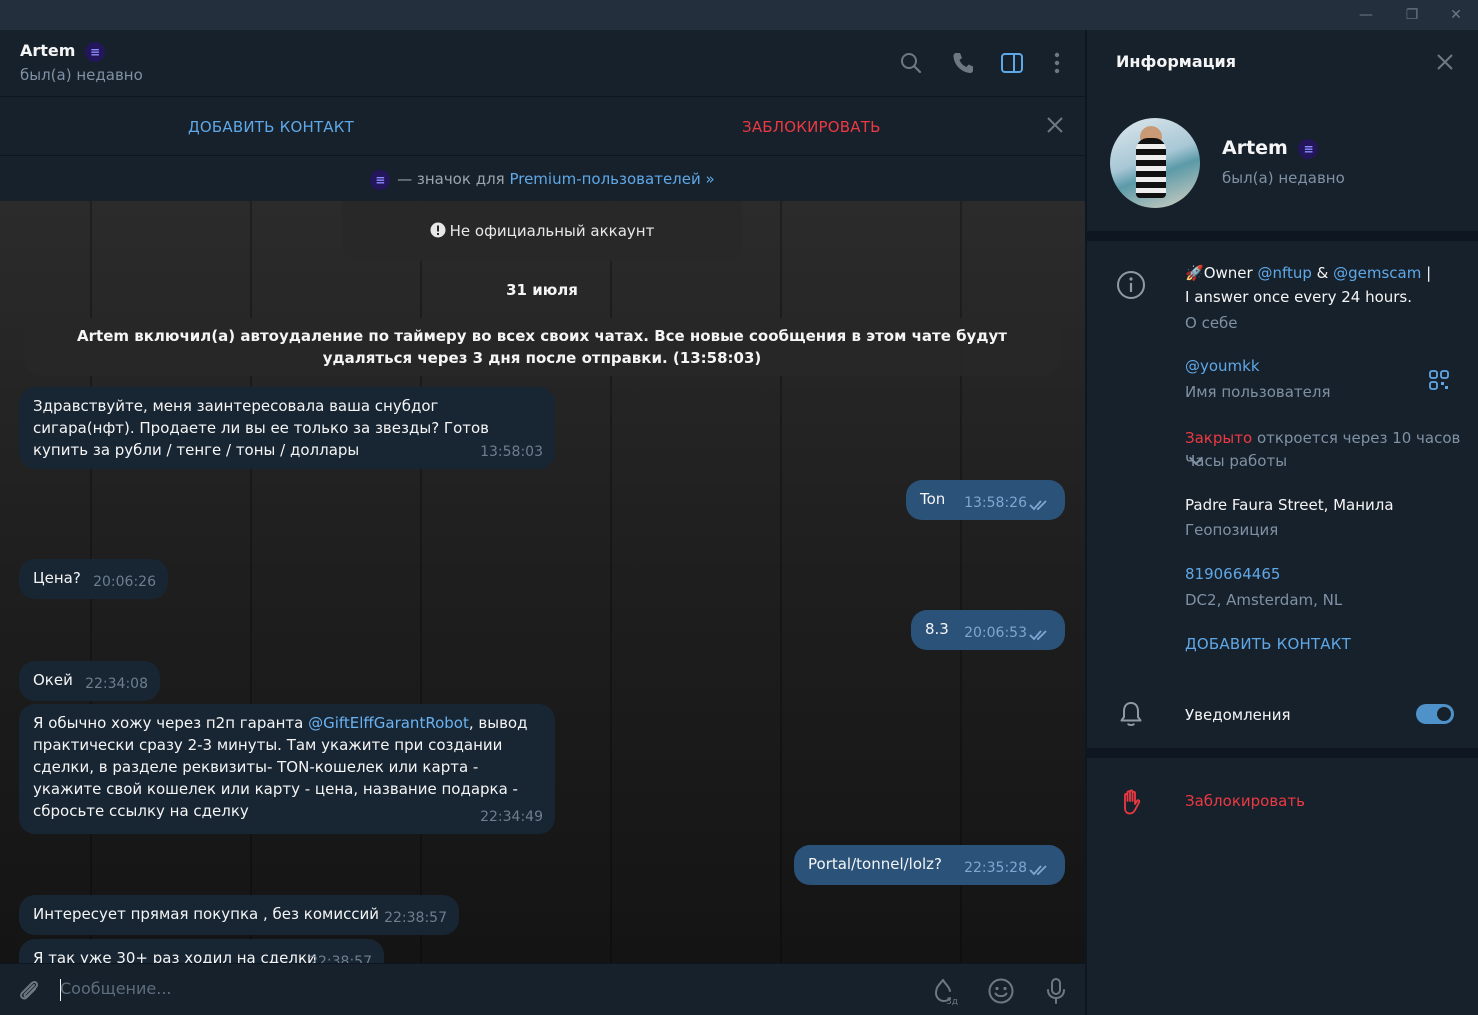 The image size is (1478, 1015). What do you see at coordinates (611, 179) in the screenshot?
I see `premium-link: Premium-пользователей »` at bounding box center [611, 179].